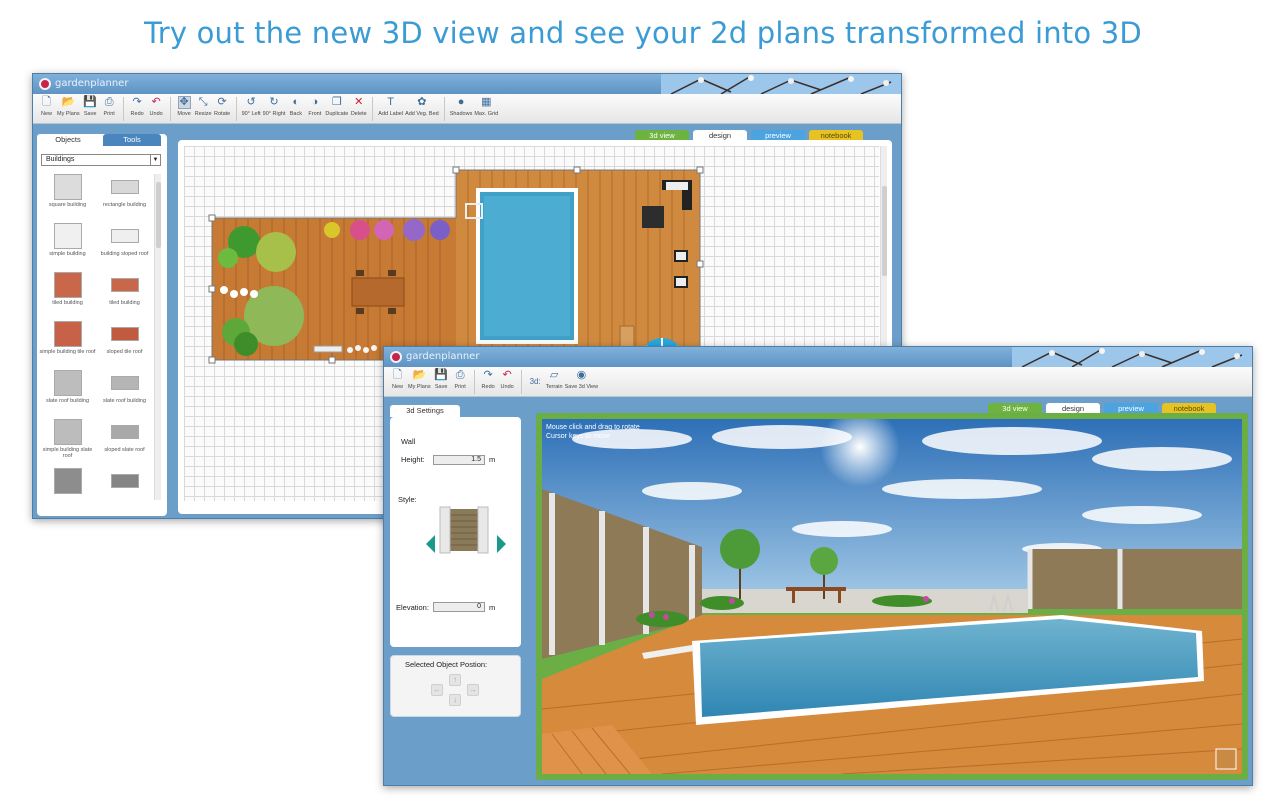  I want to click on move-icon: ✥, so click(184, 102).